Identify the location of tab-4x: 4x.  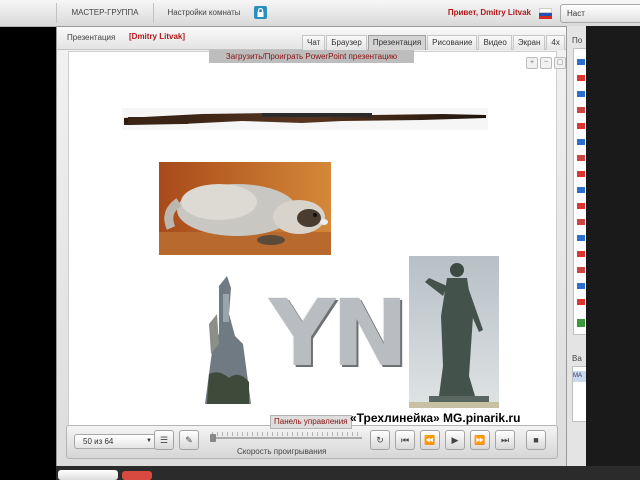
(555, 42).